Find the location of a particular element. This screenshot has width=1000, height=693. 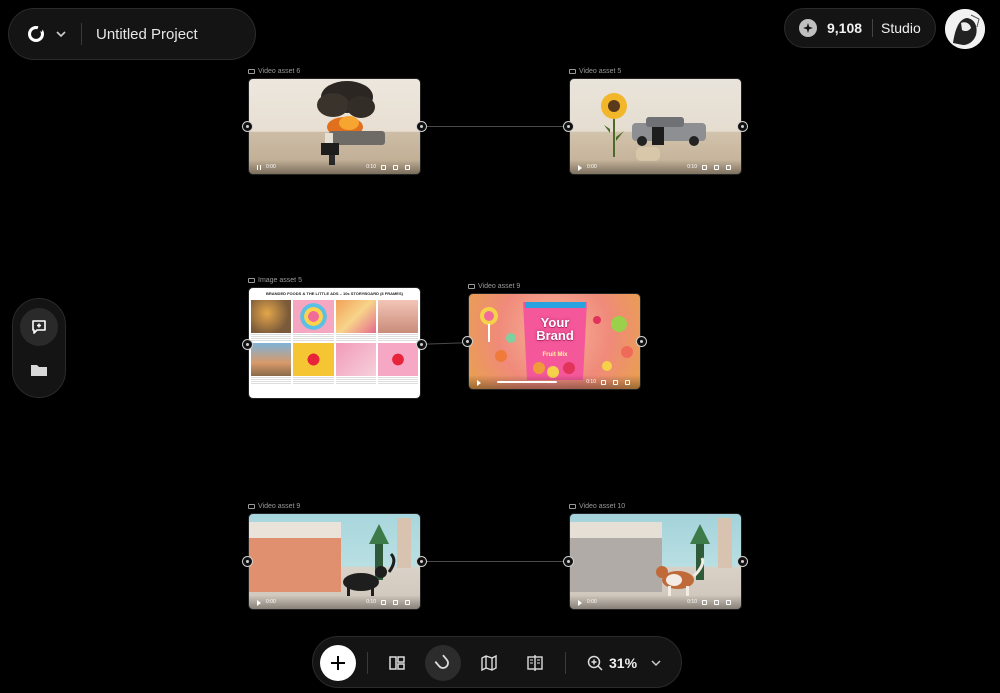

video-node: Video asset 9 0:00 0:10 is located at coordinates (334, 556).